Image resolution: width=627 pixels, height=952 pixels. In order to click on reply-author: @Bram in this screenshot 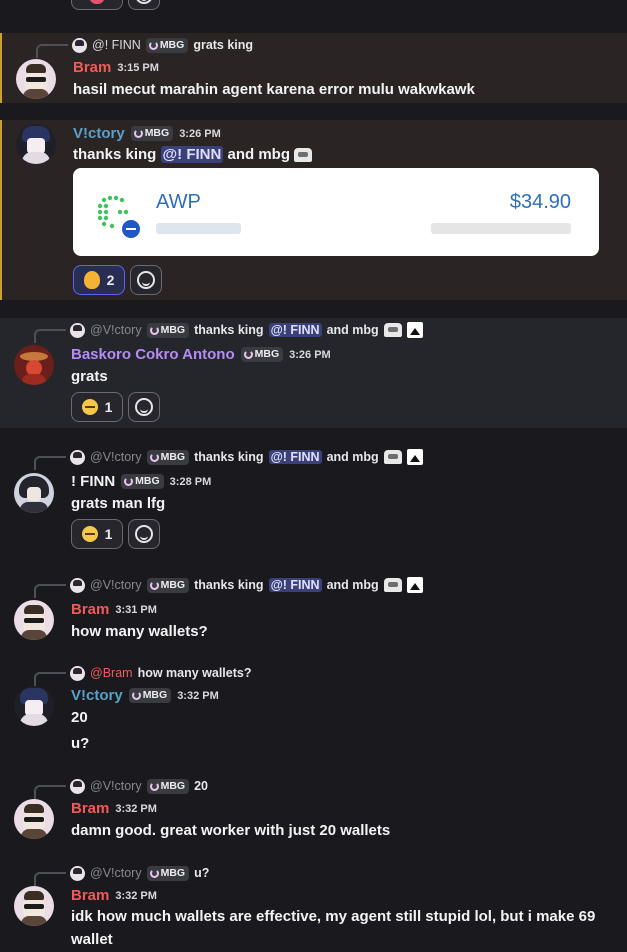, I will do `click(111, 673)`.